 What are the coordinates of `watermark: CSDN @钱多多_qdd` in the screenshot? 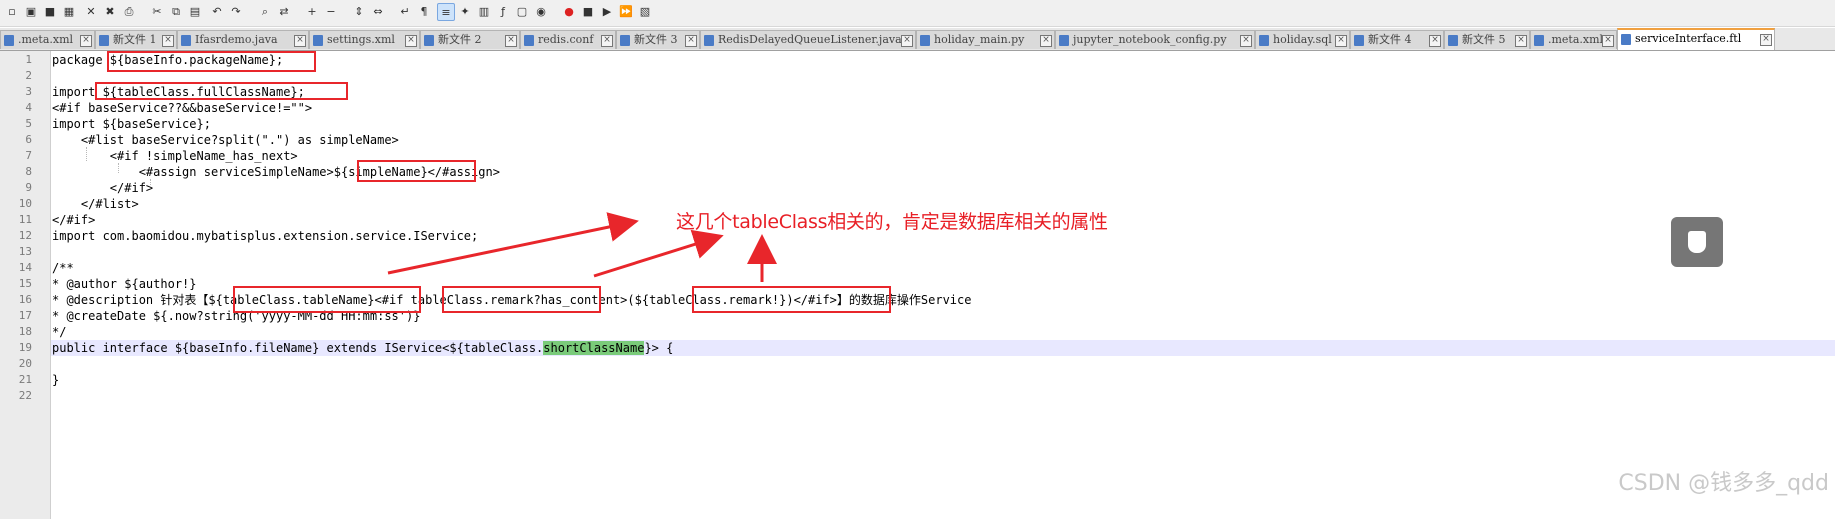 It's located at (1723, 483).